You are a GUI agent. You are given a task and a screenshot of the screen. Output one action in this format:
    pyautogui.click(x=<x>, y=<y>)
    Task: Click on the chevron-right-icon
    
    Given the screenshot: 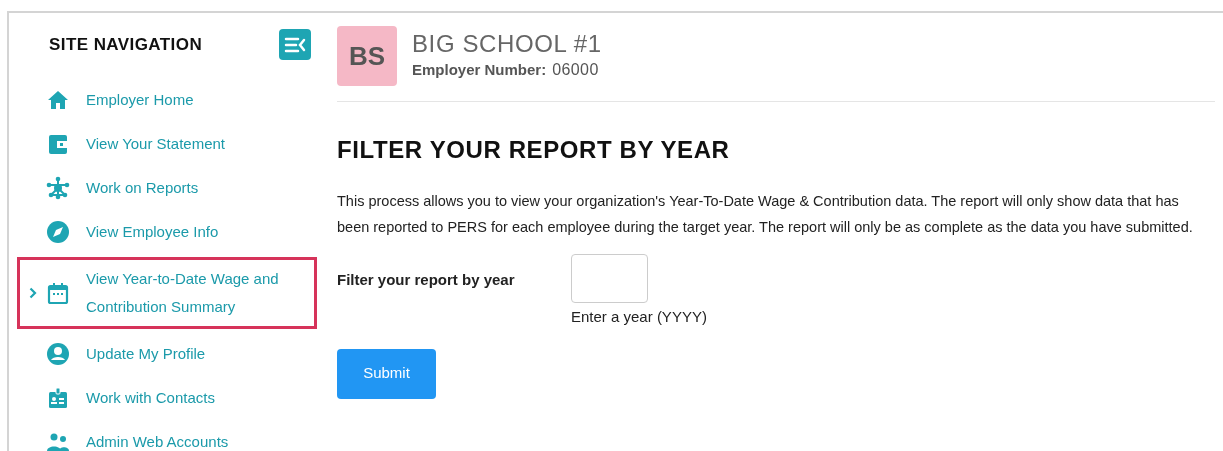 What is the action you would take?
    pyautogui.click(x=33, y=293)
    